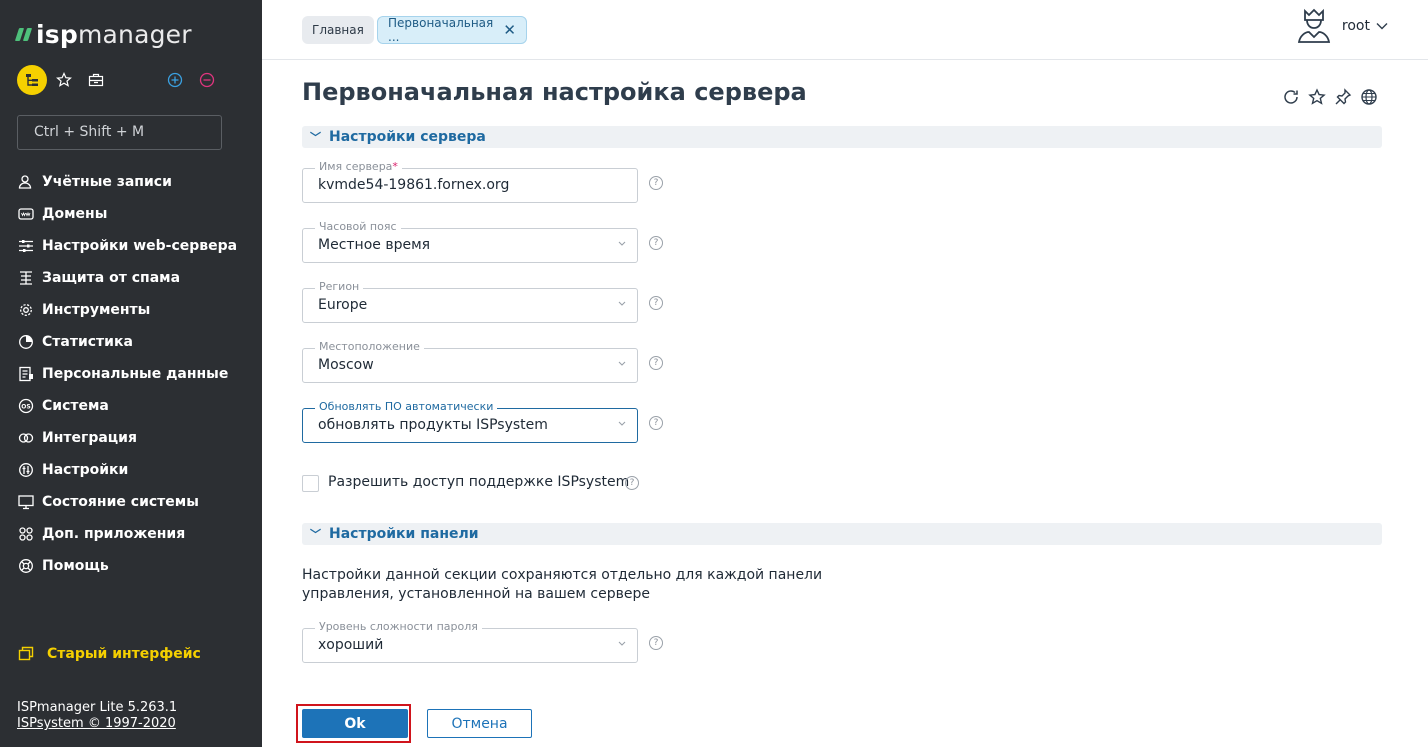 This screenshot has height=747, width=1428. Describe the element at coordinates (85, 470) in the screenshot. I see `sidebar-item-label: Настройки` at that location.